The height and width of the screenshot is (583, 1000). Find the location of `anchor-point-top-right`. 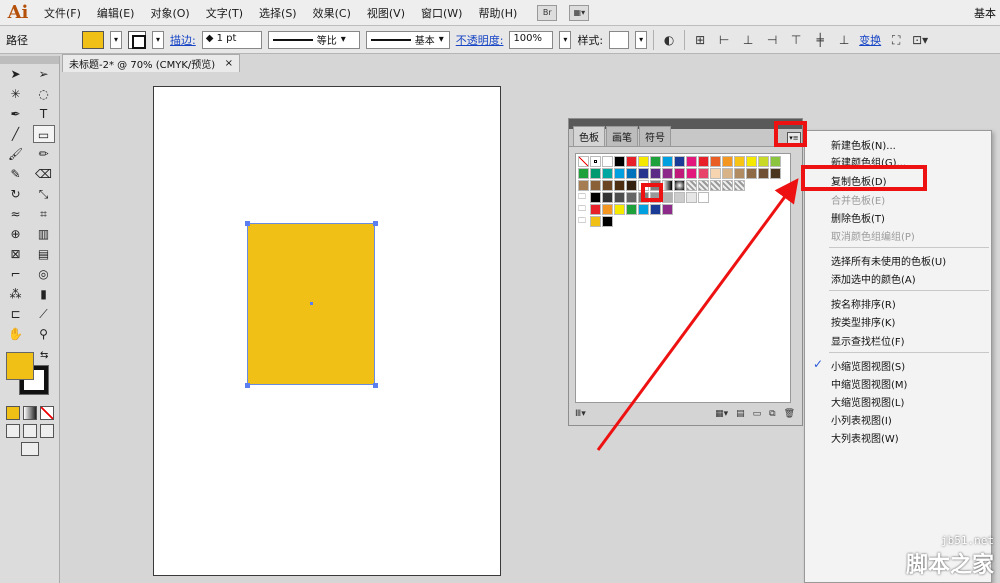

anchor-point-top-right is located at coordinates (375, 223).